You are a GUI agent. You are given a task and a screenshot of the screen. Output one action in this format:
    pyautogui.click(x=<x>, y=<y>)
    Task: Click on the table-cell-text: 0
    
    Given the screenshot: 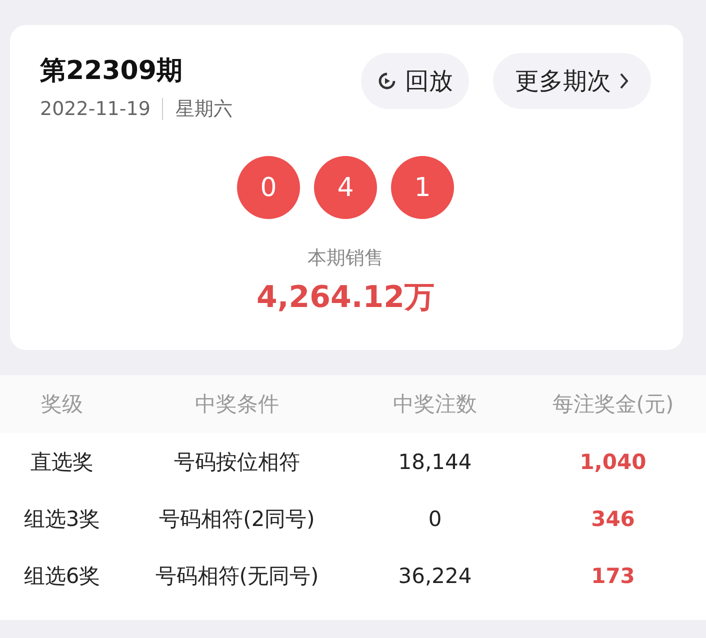 What is the action you would take?
    pyautogui.click(x=435, y=518)
    